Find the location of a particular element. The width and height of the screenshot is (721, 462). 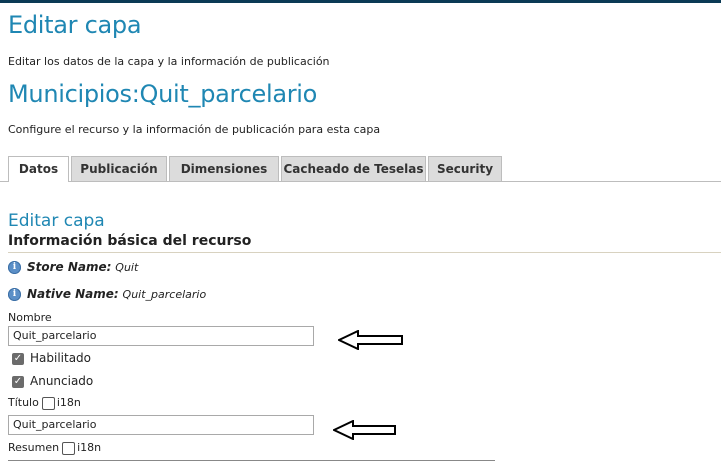

habilitado-checkbox: ✓ is located at coordinates (18, 358).